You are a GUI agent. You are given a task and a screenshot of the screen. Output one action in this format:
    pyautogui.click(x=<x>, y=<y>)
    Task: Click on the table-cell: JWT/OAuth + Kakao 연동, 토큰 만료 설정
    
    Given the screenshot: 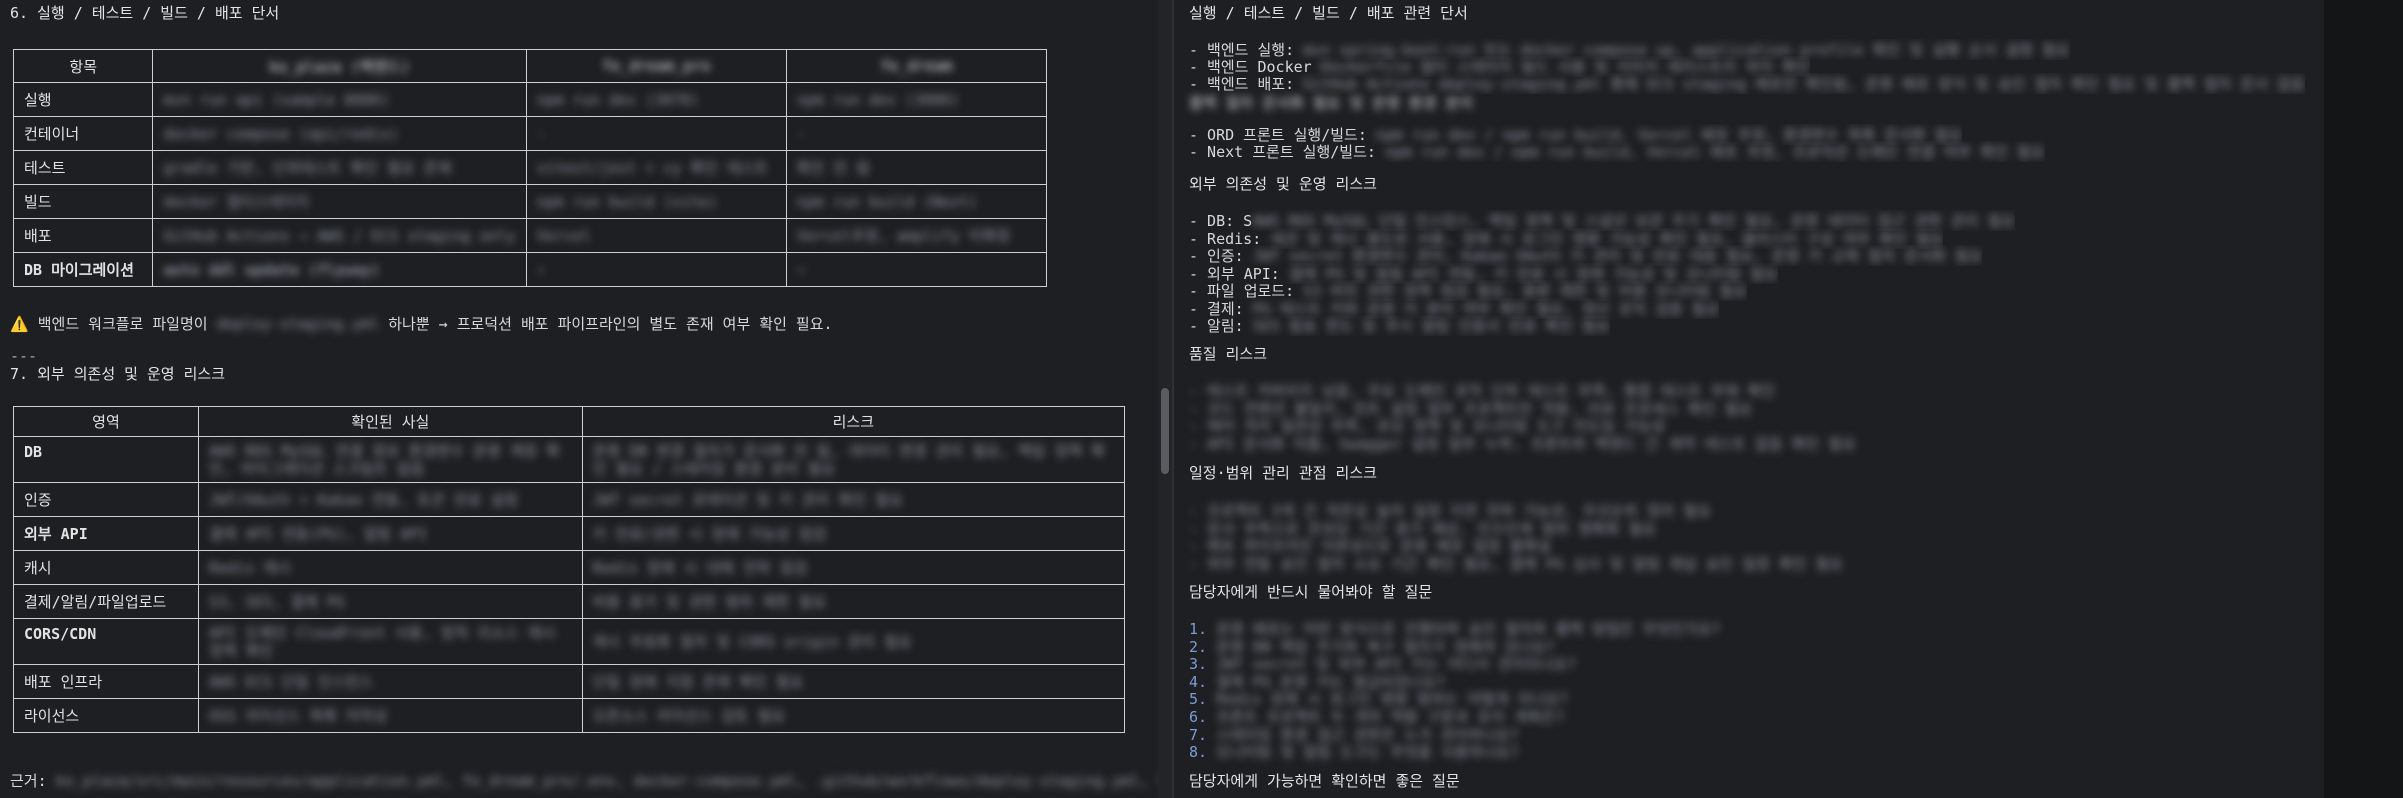 What is the action you would take?
    pyautogui.click(x=390, y=499)
    